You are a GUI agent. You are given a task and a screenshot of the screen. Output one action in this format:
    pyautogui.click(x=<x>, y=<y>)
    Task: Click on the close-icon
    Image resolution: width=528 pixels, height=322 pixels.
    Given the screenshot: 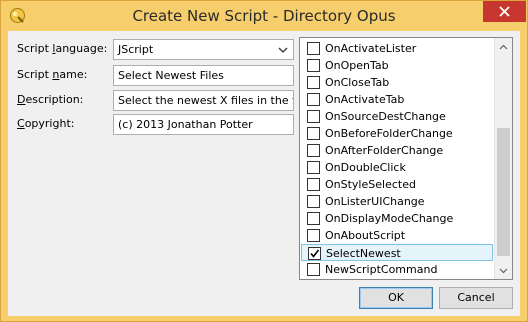 What is the action you would take?
    pyautogui.click(x=504, y=11)
    